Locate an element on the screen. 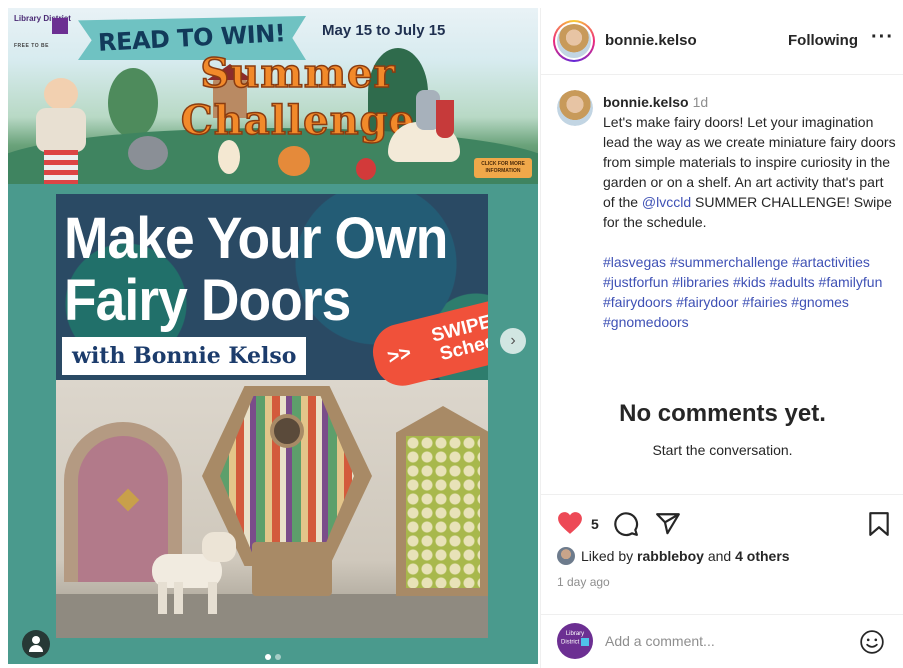  comment-icon is located at coordinates (626, 524).